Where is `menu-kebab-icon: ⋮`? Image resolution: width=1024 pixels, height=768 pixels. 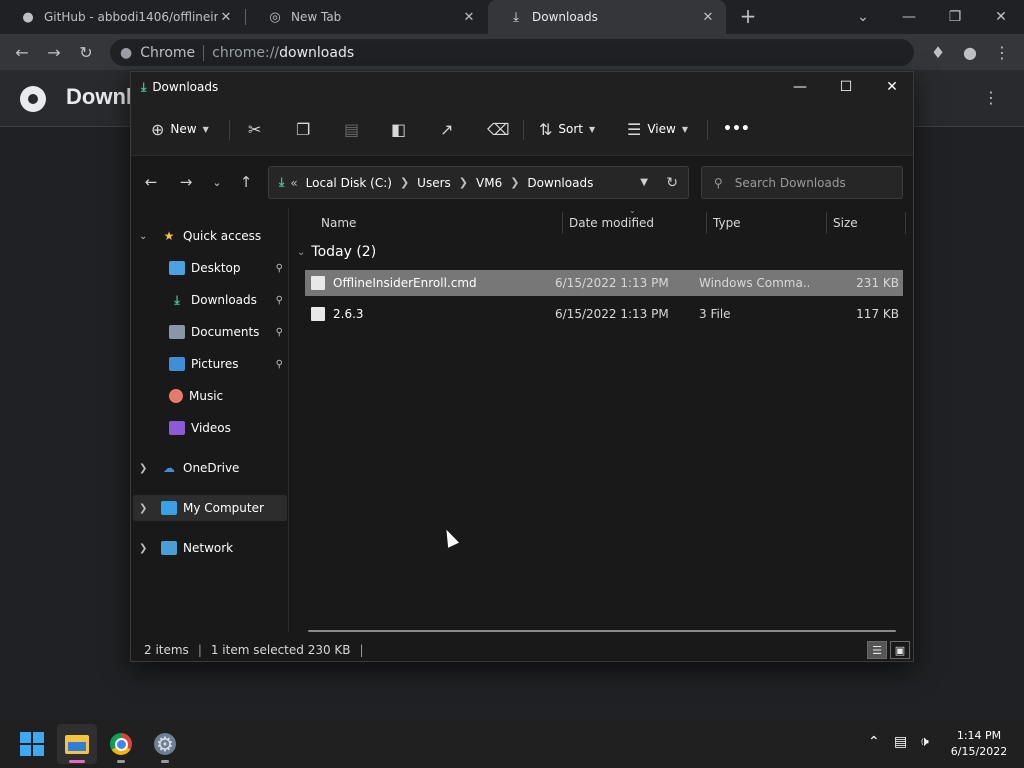
menu-kebab-icon: ⋮ is located at coordinates (1002, 52).